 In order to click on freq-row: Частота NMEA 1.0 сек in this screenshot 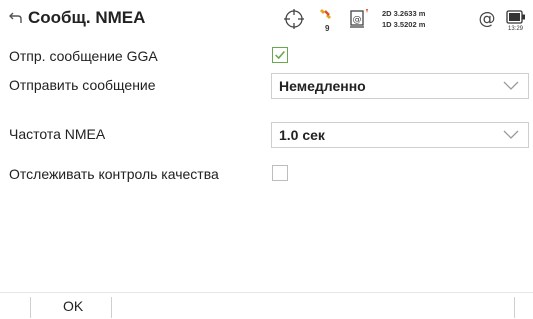, I will do `click(266, 135)`.